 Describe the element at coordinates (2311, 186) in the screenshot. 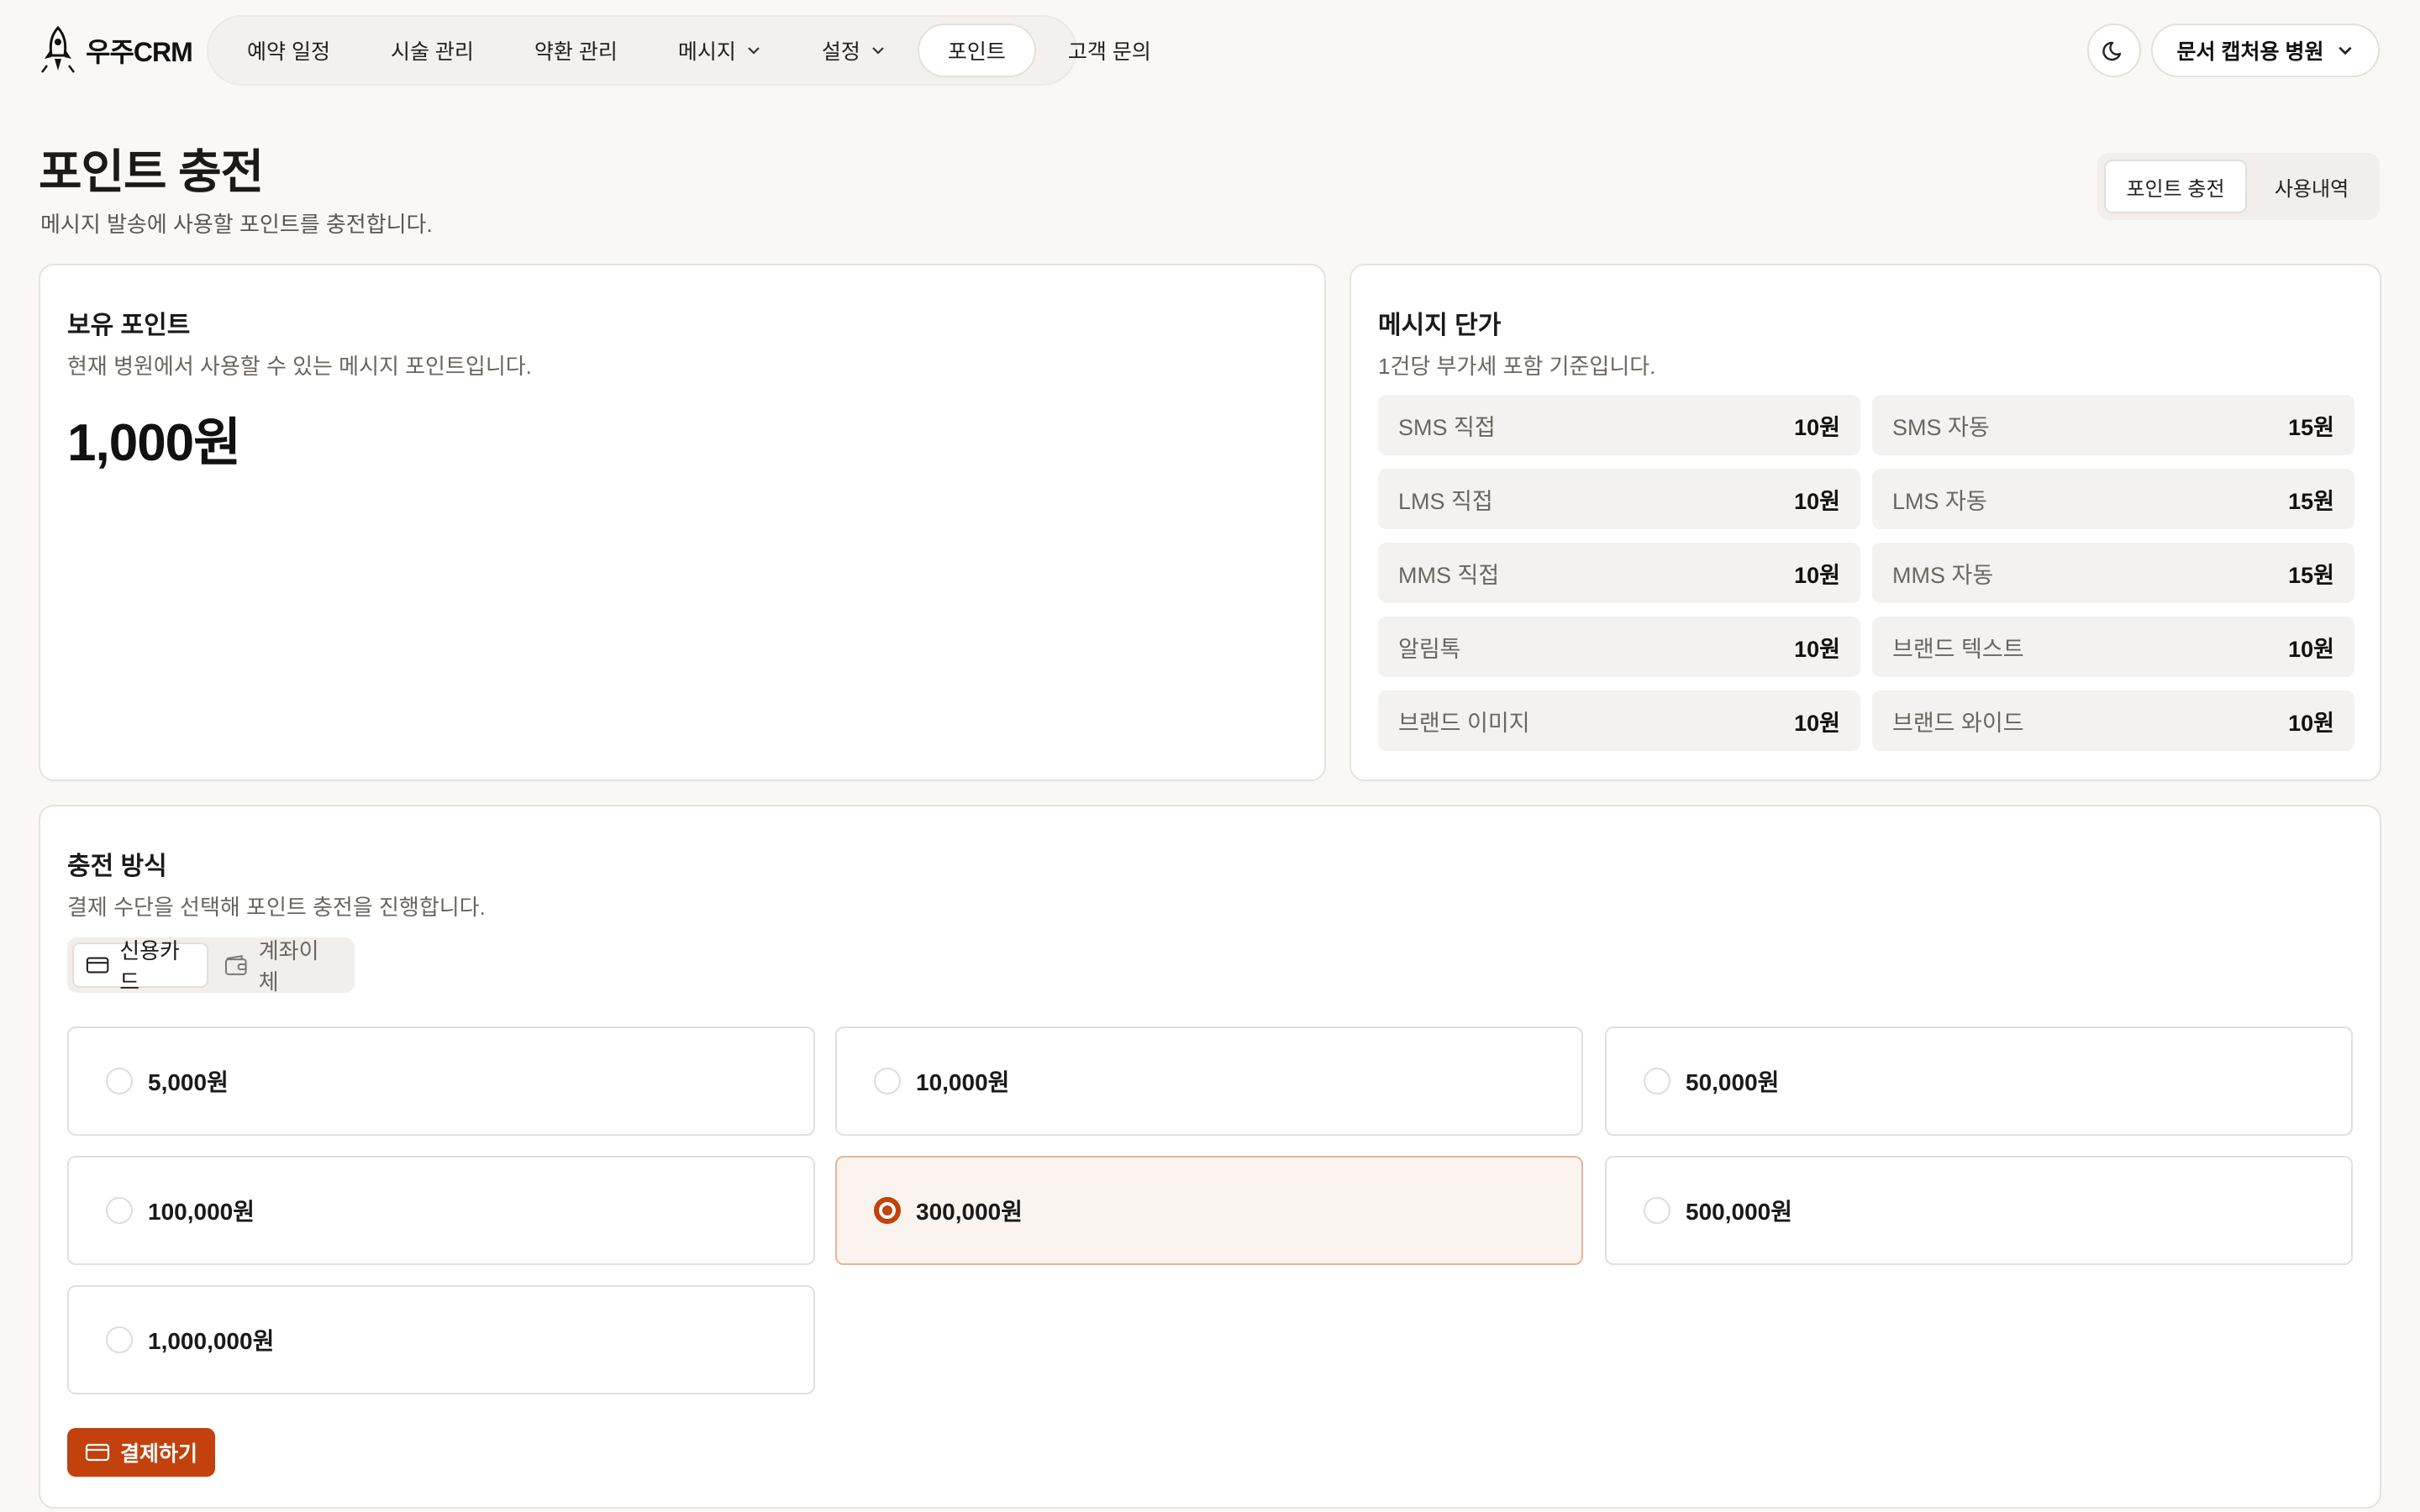

I see `tab-history: 사용내역` at that location.